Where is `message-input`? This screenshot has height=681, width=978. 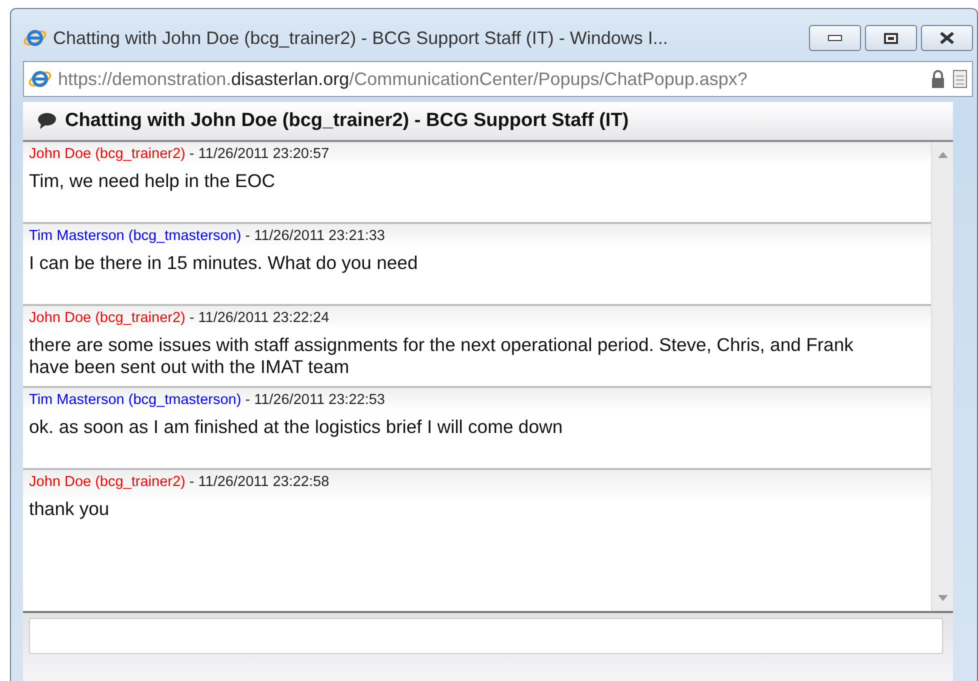
message-input is located at coordinates (486, 636).